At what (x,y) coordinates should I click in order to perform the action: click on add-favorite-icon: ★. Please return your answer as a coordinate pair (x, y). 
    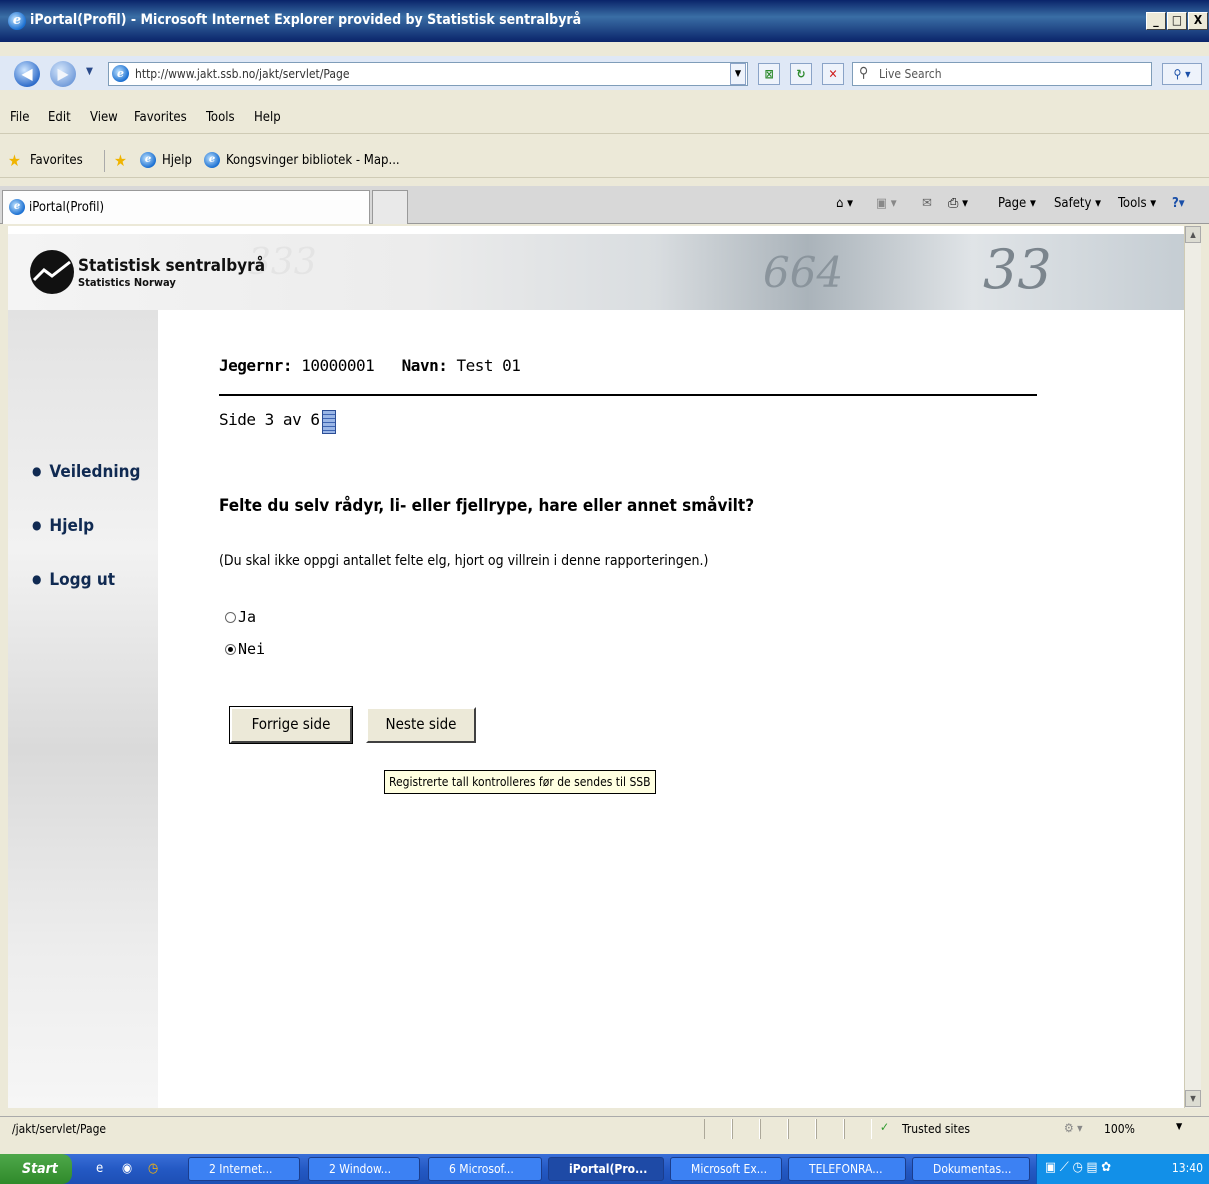
    Looking at the image, I should click on (120, 160).